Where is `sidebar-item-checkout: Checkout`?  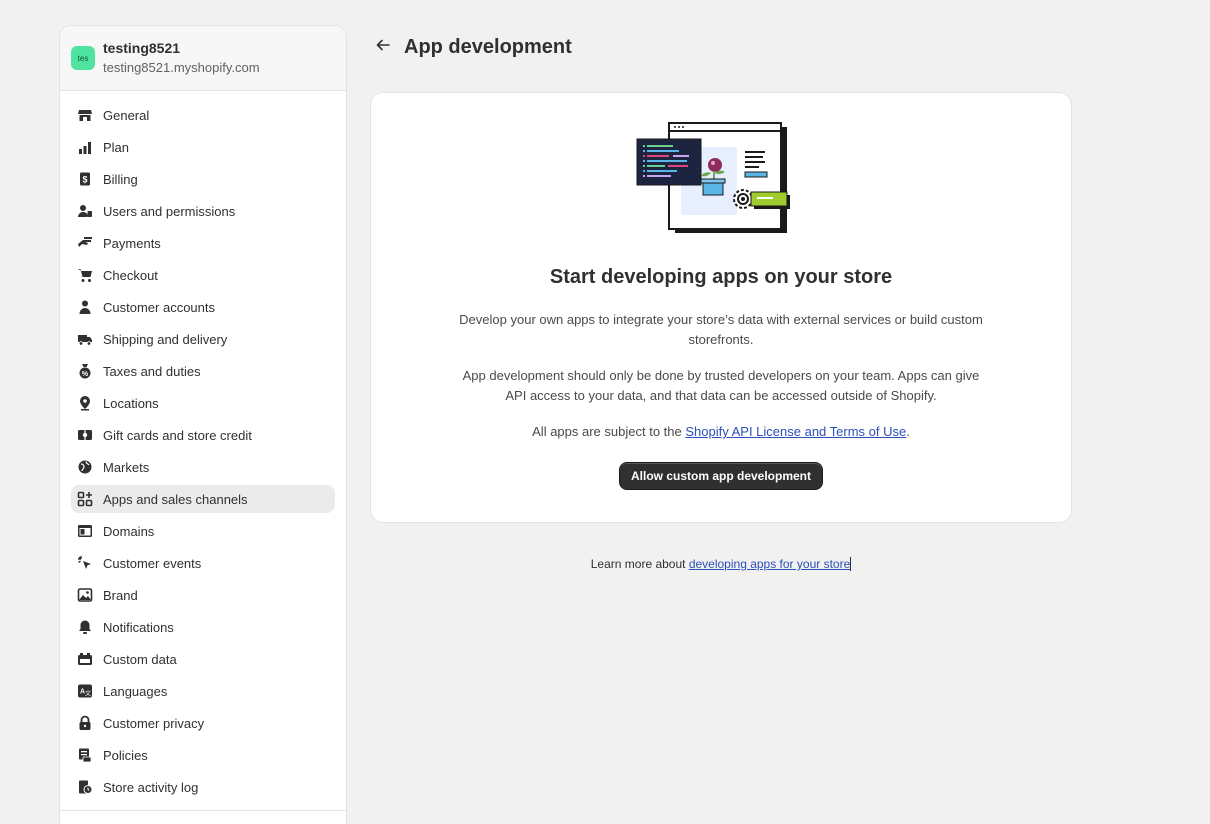
sidebar-item-checkout: Checkout is located at coordinates (203, 275).